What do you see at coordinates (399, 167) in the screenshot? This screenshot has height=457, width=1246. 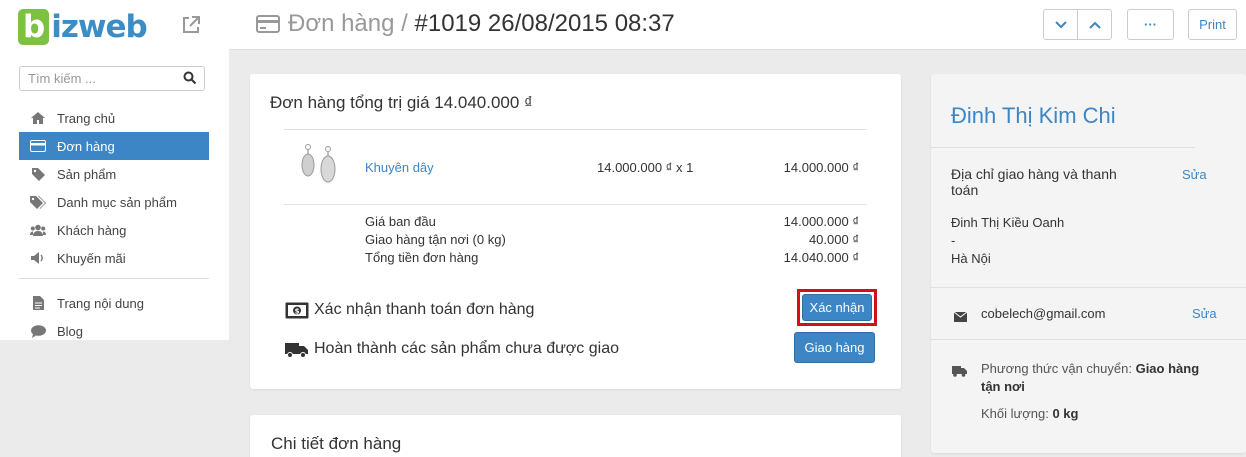 I see `product-link: Khuyên dây` at bounding box center [399, 167].